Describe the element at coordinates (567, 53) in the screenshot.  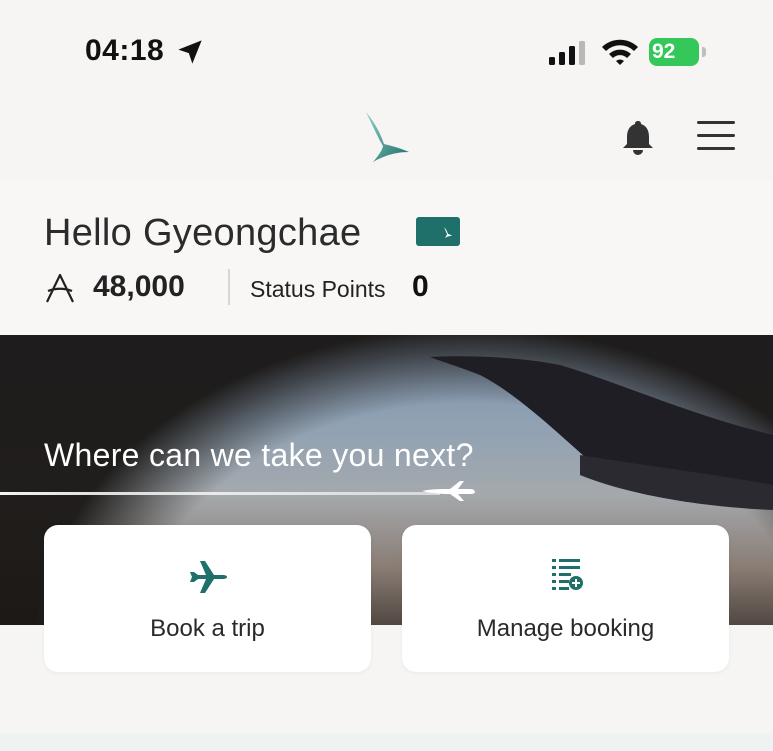
I see `signal-icon` at that location.